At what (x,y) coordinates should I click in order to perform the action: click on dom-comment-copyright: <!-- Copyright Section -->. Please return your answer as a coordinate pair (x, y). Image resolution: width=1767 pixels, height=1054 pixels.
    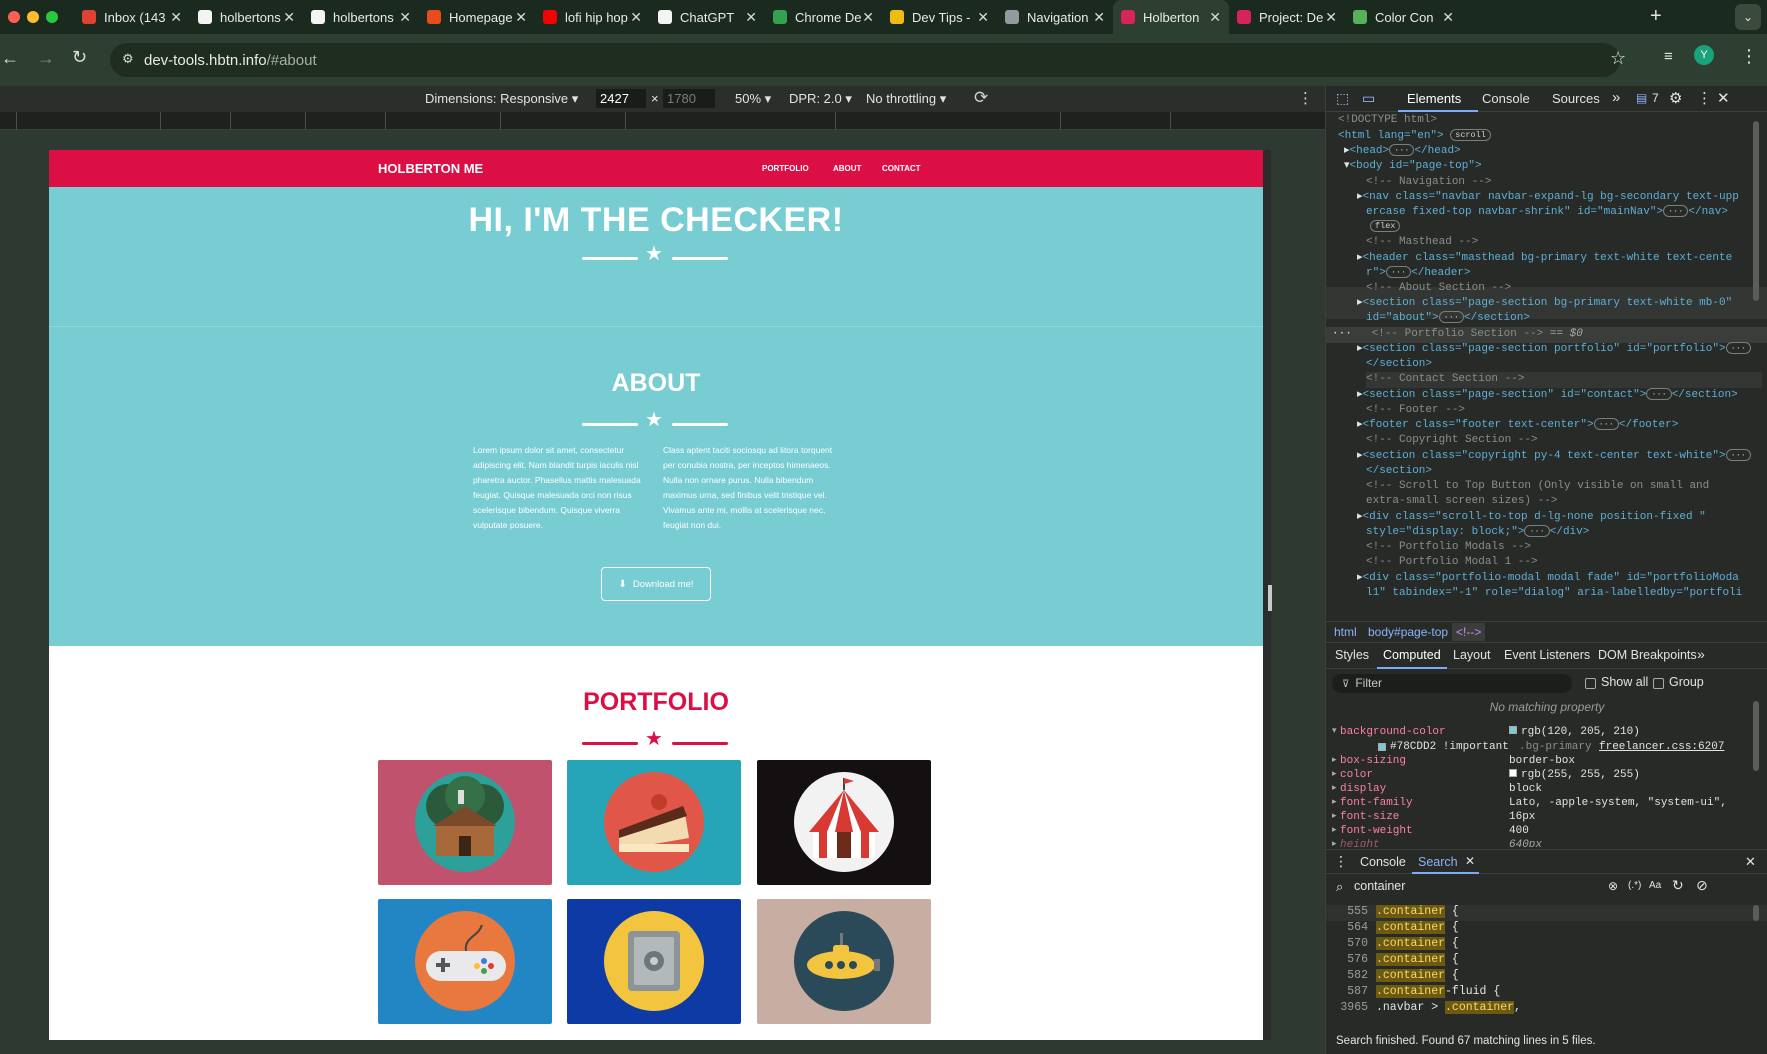
    Looking at the image, I should click on (1566, 441).